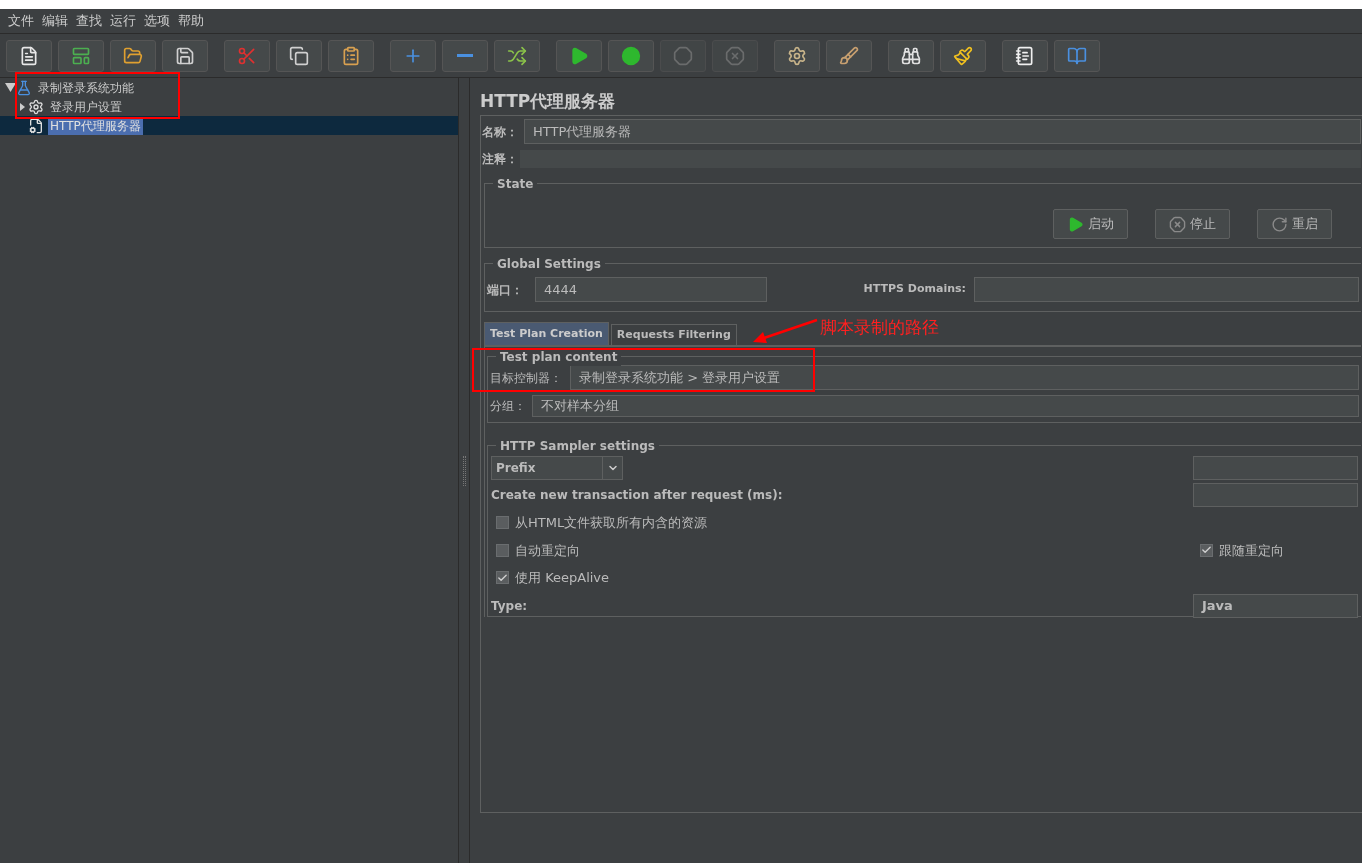 Image resolution: width=1362 pixels, height=863 pixels. Describe the element at coordinates (55, 21) in the screenshot. I see `menu-item: 编辑` at that location.